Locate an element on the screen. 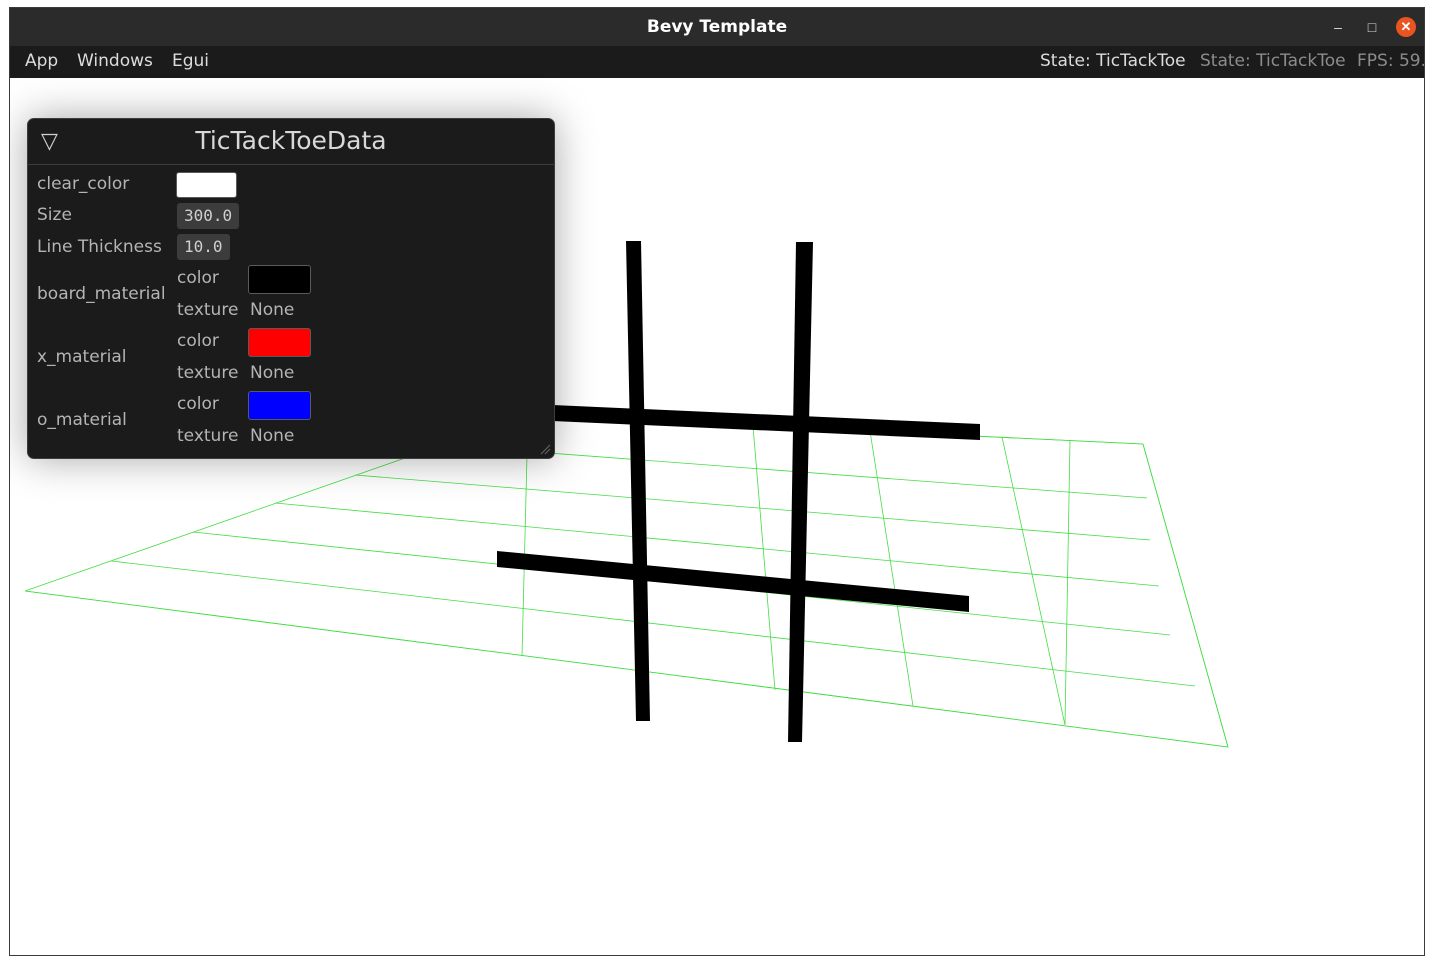  state-label: State: TicTackToe is located at coordinates (1113, 61).